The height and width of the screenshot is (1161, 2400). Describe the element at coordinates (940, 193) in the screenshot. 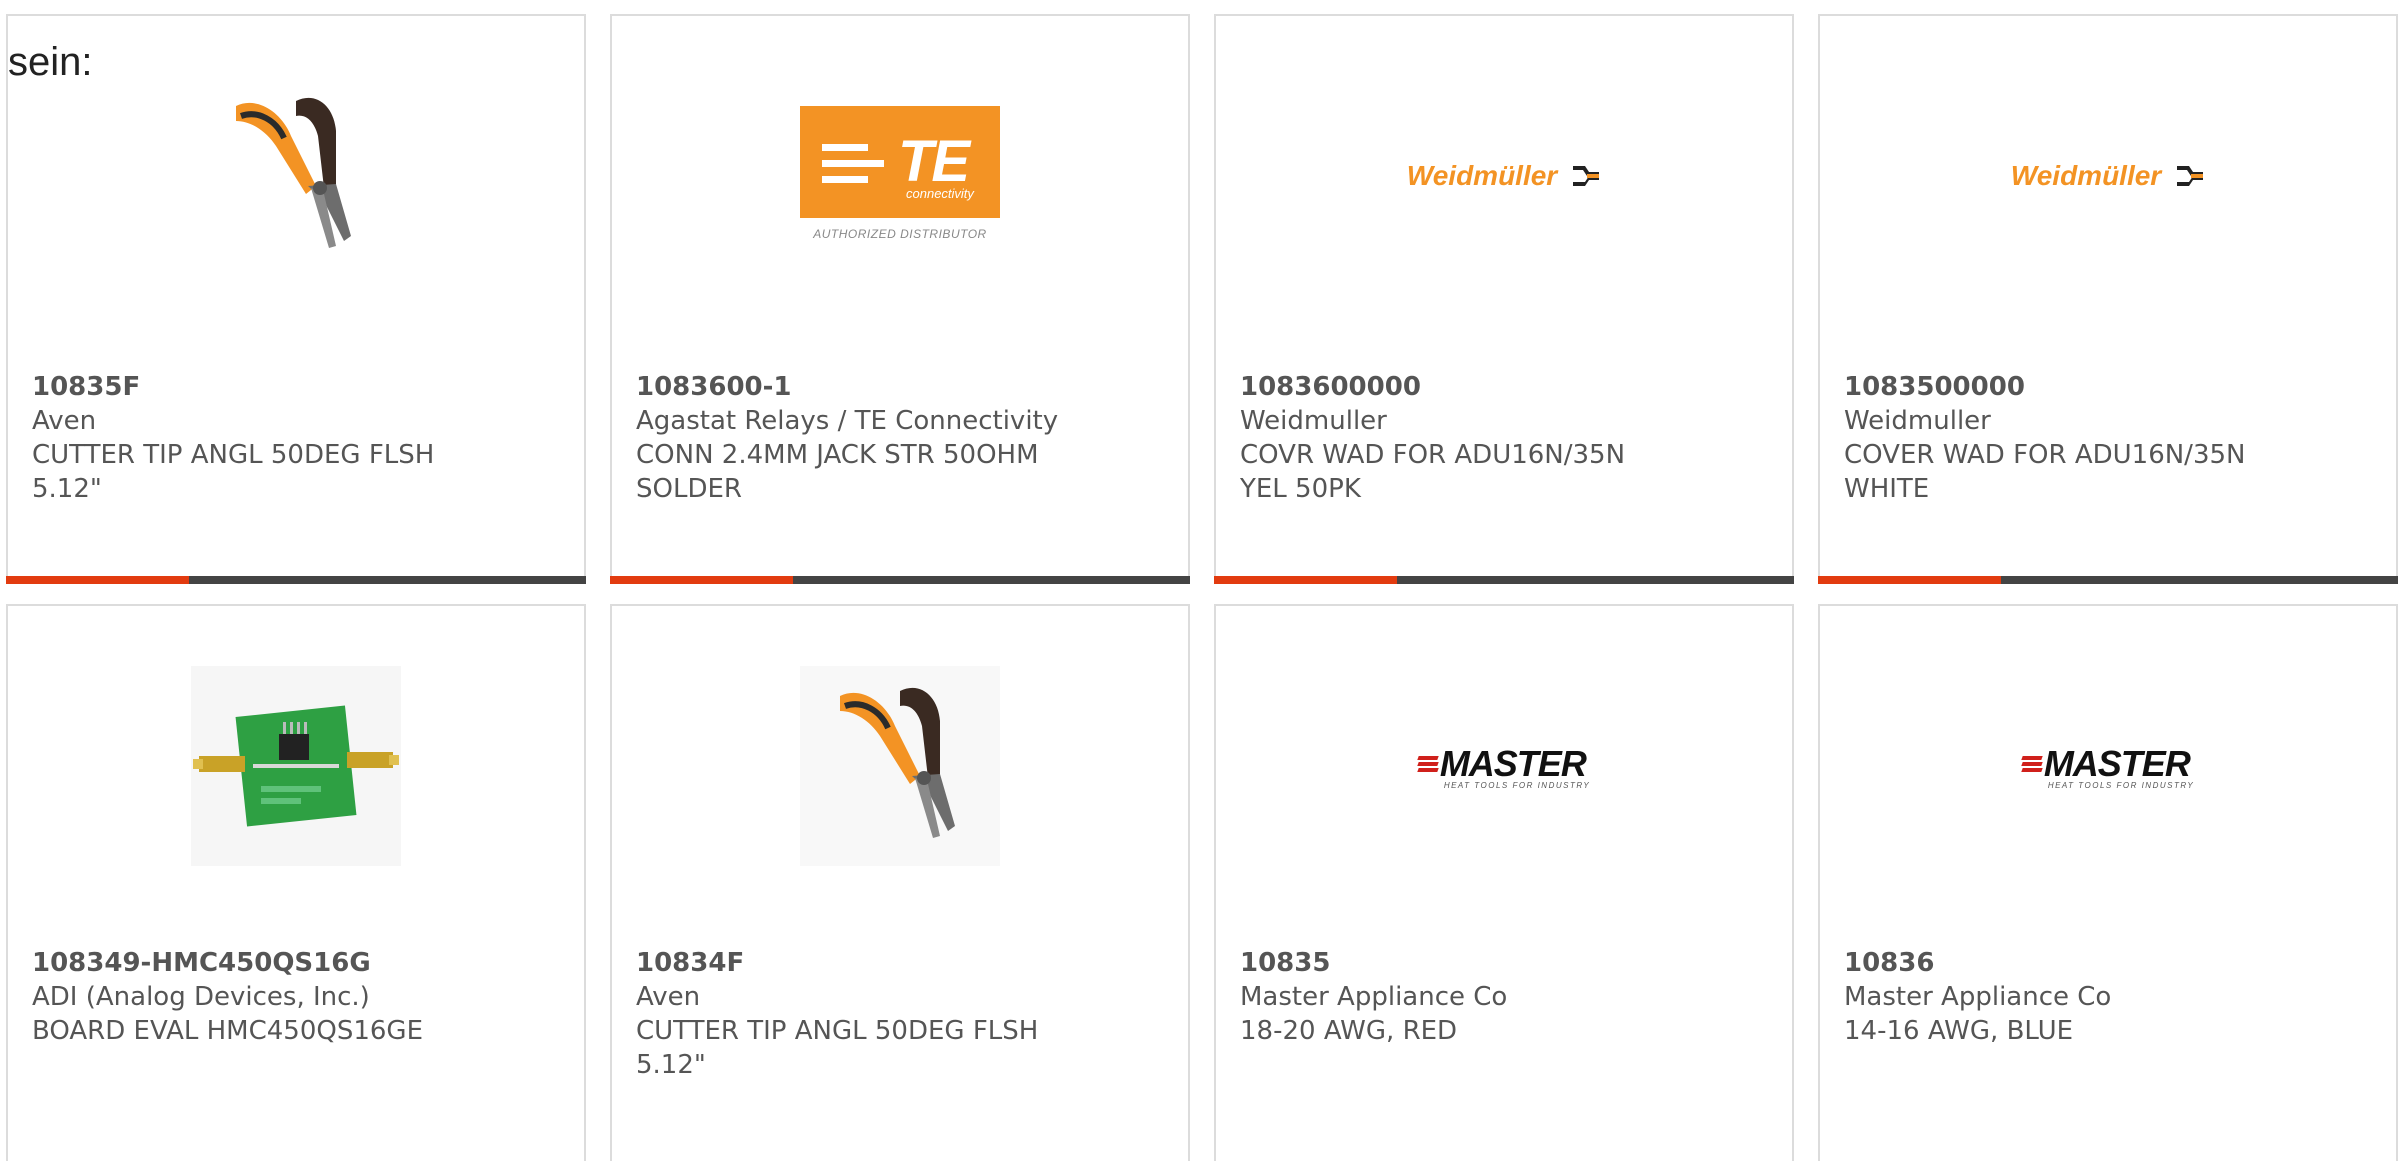

I see `te-logo-subtext: connectivity` at that location.